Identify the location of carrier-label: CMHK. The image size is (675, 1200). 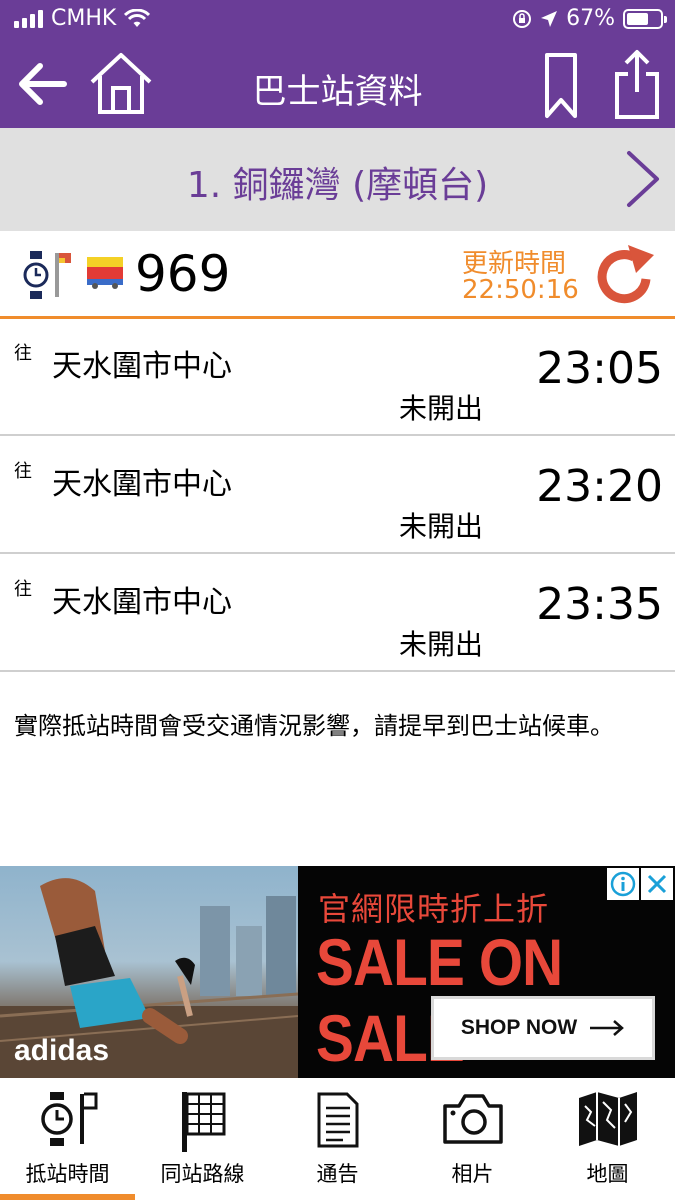
(84, 18).